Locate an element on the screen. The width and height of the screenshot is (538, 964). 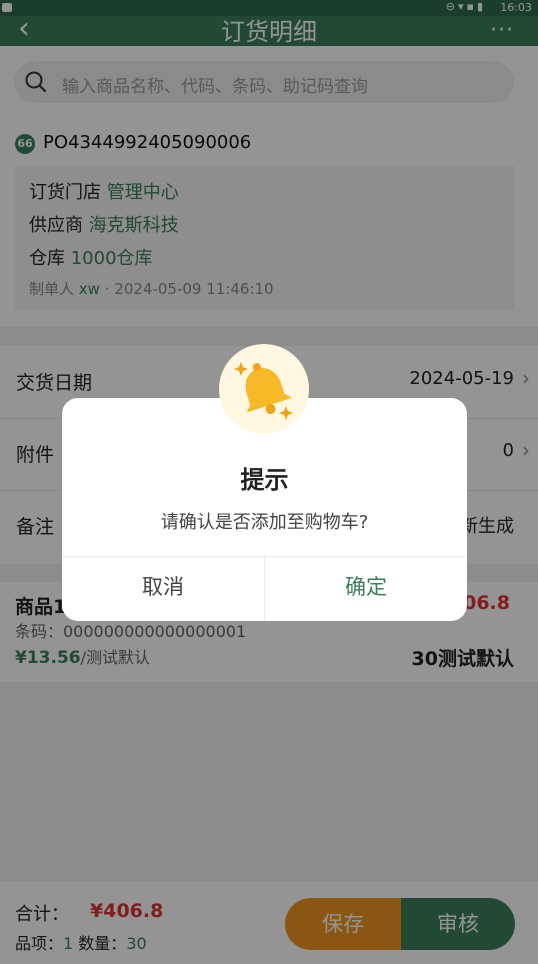
cancel-button: 取消 is located at coordinates (163, 588).